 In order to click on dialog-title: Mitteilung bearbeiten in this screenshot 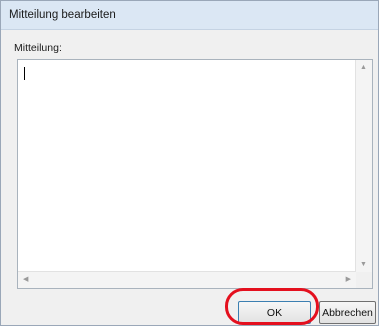, I will do `click(62, 15)`.